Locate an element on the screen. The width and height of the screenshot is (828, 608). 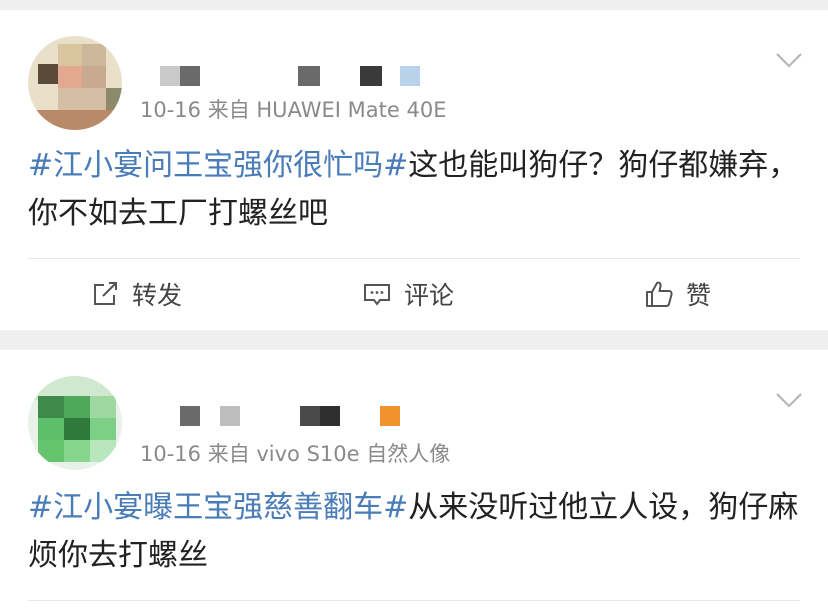
repost-label: 转发 is located at coordinates (157, 295).